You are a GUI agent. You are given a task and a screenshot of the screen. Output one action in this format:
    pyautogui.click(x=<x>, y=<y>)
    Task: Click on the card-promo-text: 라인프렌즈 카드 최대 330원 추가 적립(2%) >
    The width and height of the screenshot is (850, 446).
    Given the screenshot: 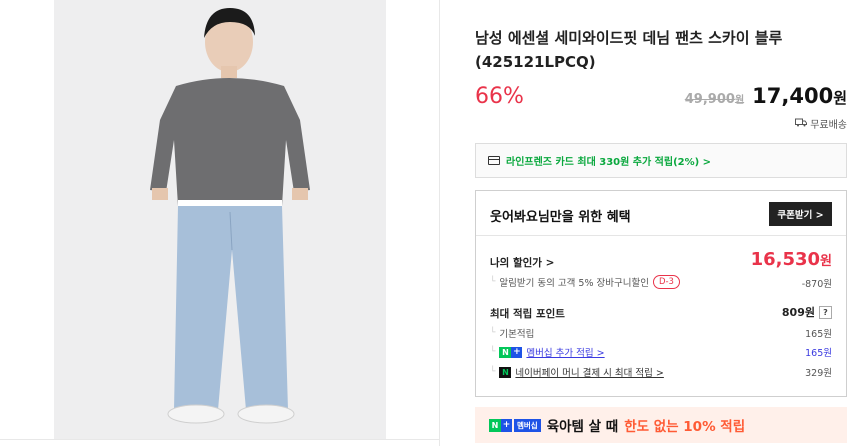 What is the action you would take?
    pyautogui.click(x=609, y=162)
    